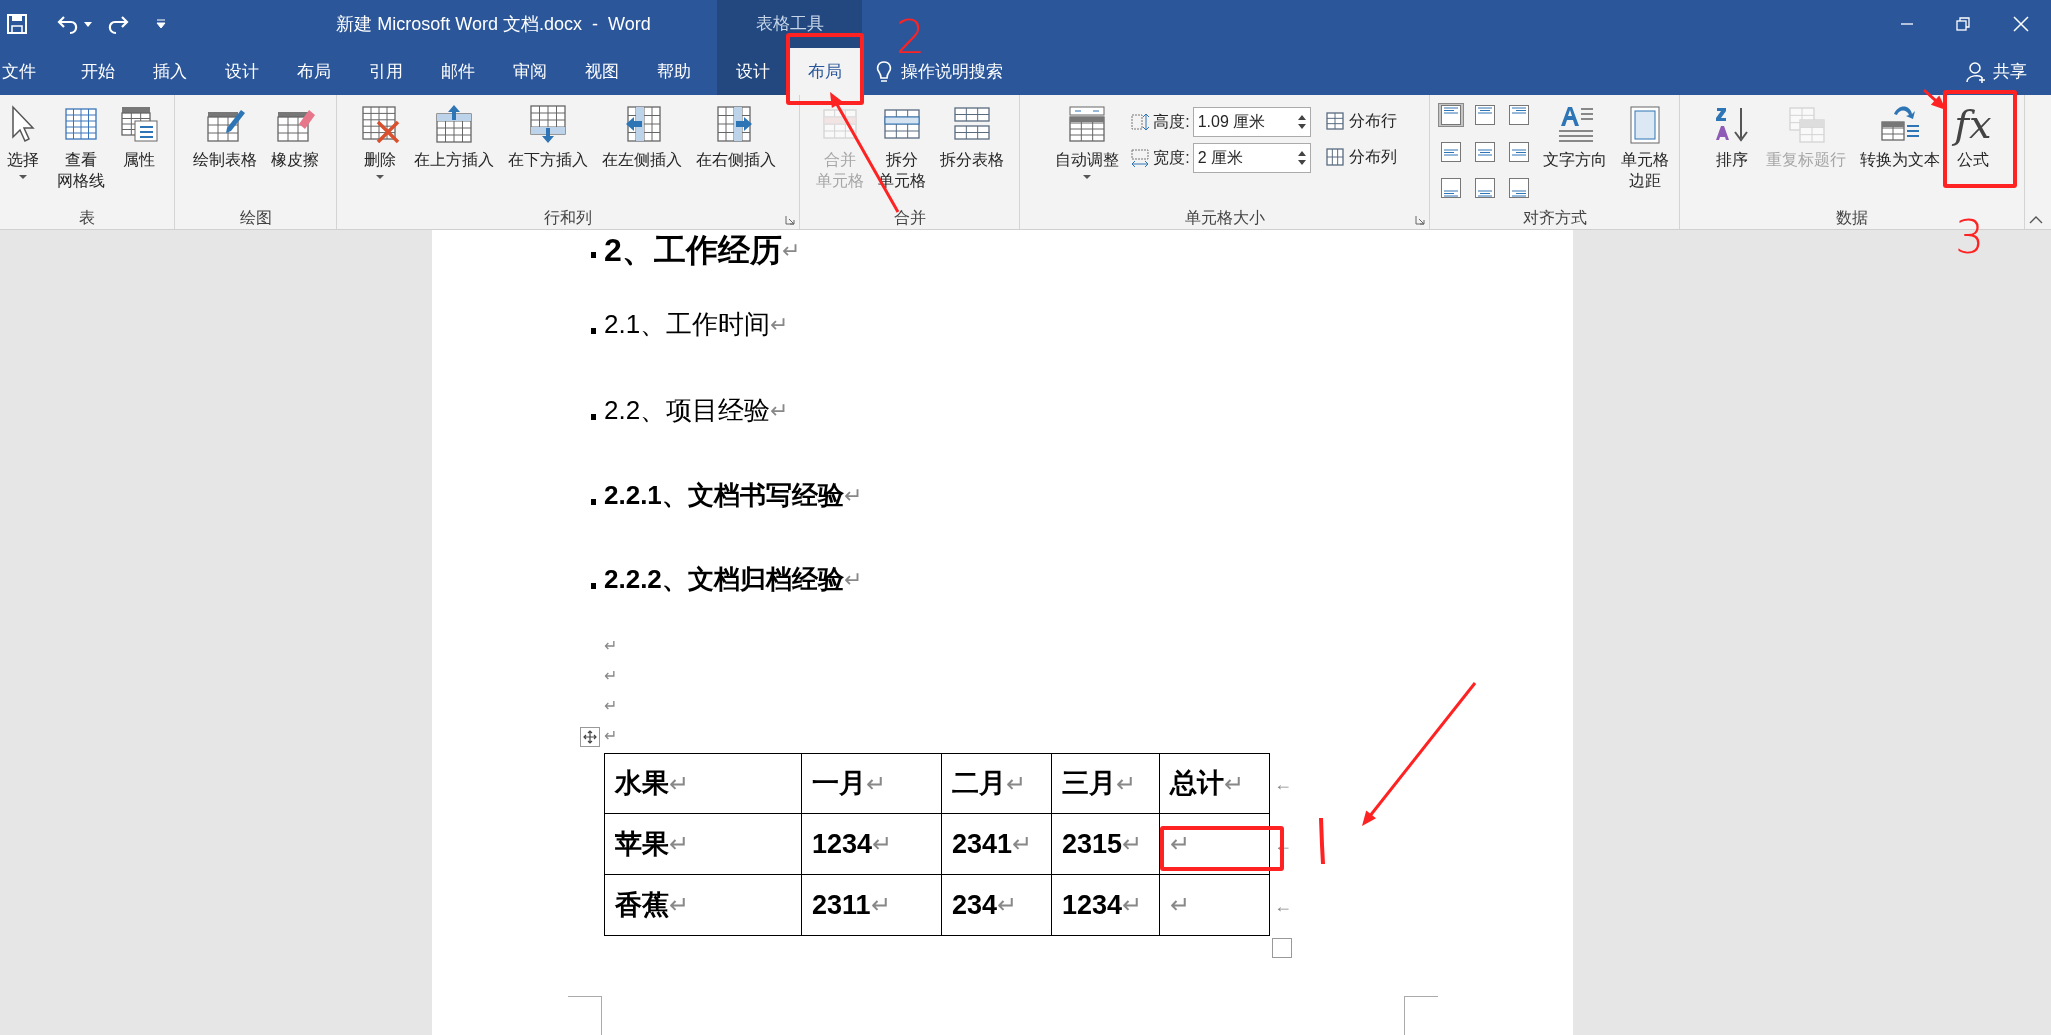 The width and height of the screenshot is (2051, 1035). I want to click on annotation-number: 2, so click(911, 37).